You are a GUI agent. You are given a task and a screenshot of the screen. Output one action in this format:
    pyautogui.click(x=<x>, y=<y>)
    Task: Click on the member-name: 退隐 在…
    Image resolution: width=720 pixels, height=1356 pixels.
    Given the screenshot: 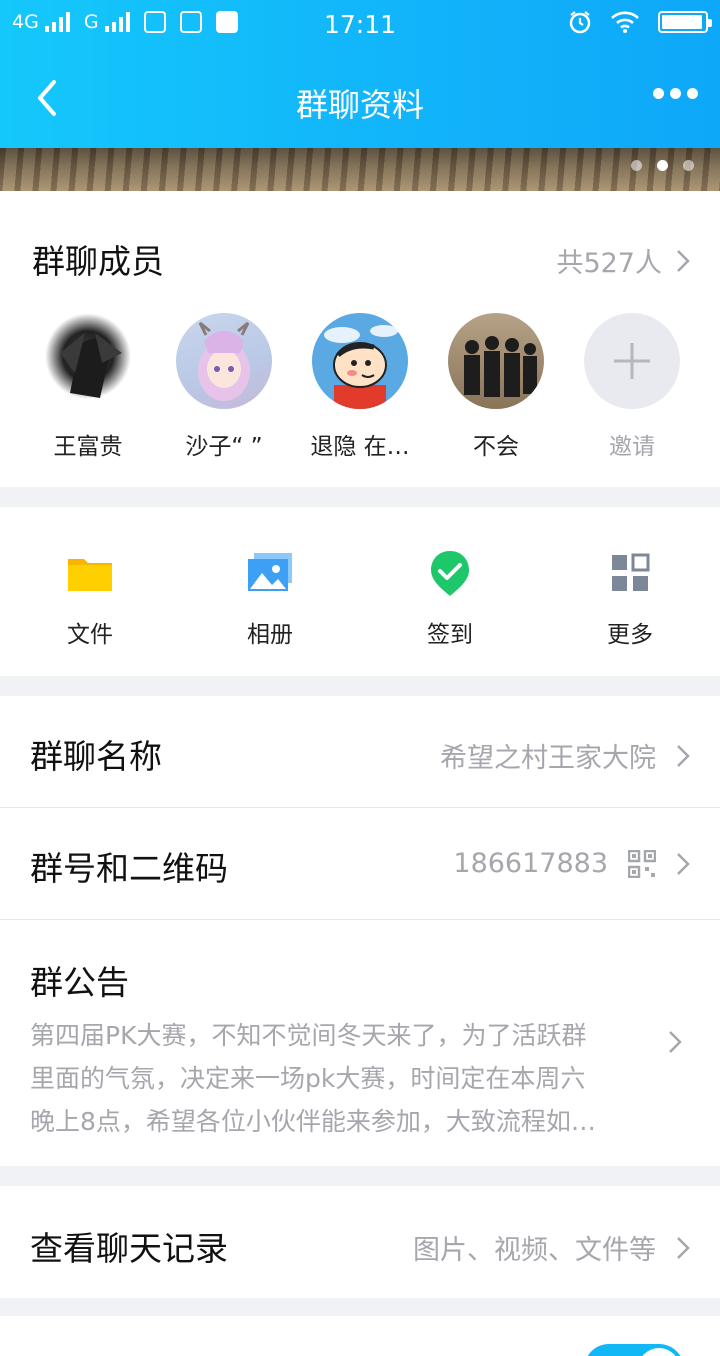 What is the action you would take?
    pyautogui.click(x=360, y=447)
    